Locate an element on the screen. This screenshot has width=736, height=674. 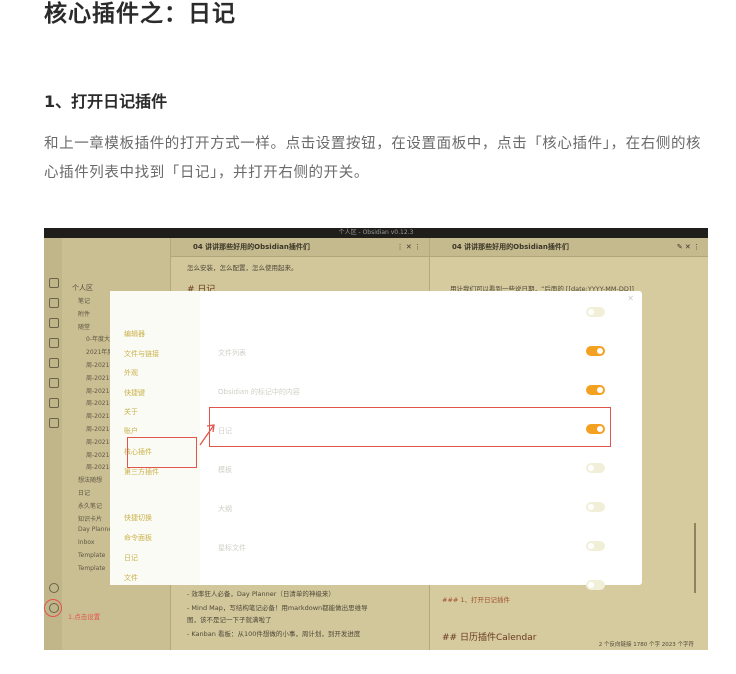
settings-nav-item: 编辑器 is located at coordinates (134, 334).